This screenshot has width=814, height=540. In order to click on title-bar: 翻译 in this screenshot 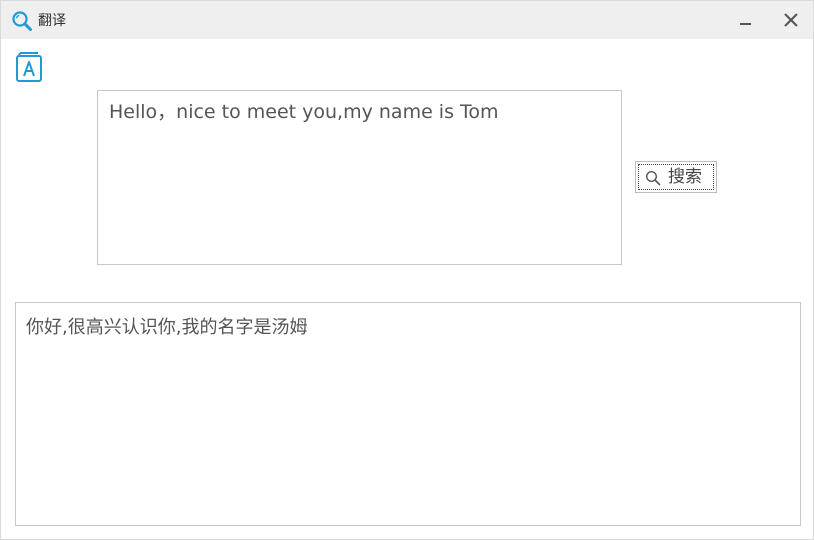, I will do `click(407, 20)`.